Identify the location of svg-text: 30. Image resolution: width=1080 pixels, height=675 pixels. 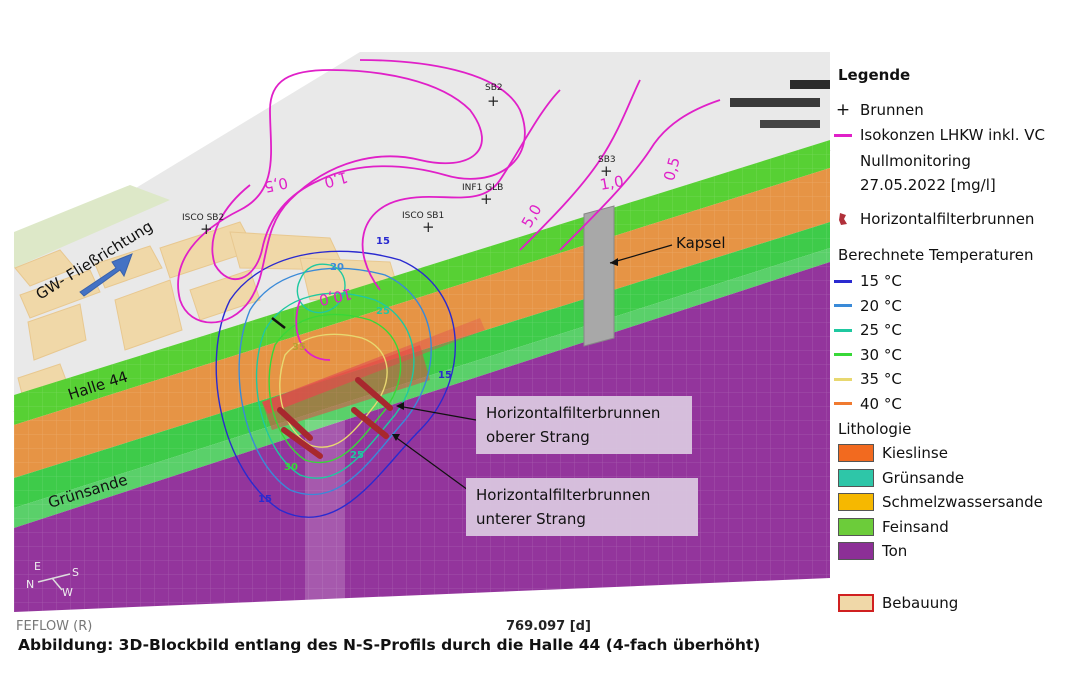
(291, 467).